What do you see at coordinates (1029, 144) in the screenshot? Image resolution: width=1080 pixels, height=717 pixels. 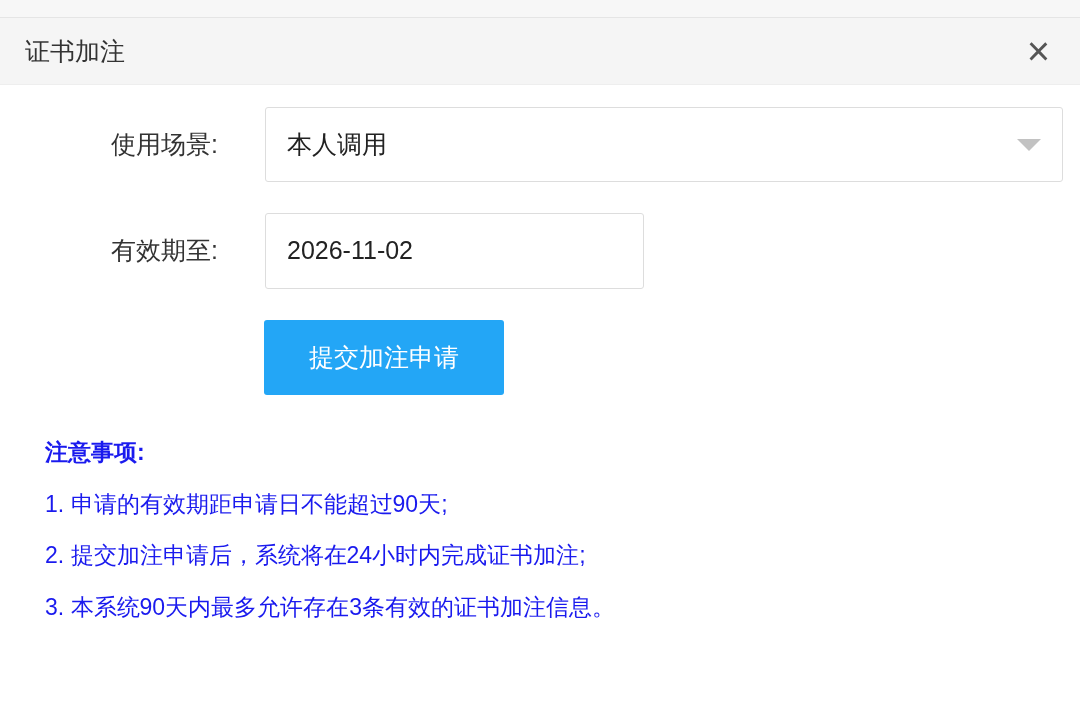 I see `caret-icon` at bounding box center [1029, 144].